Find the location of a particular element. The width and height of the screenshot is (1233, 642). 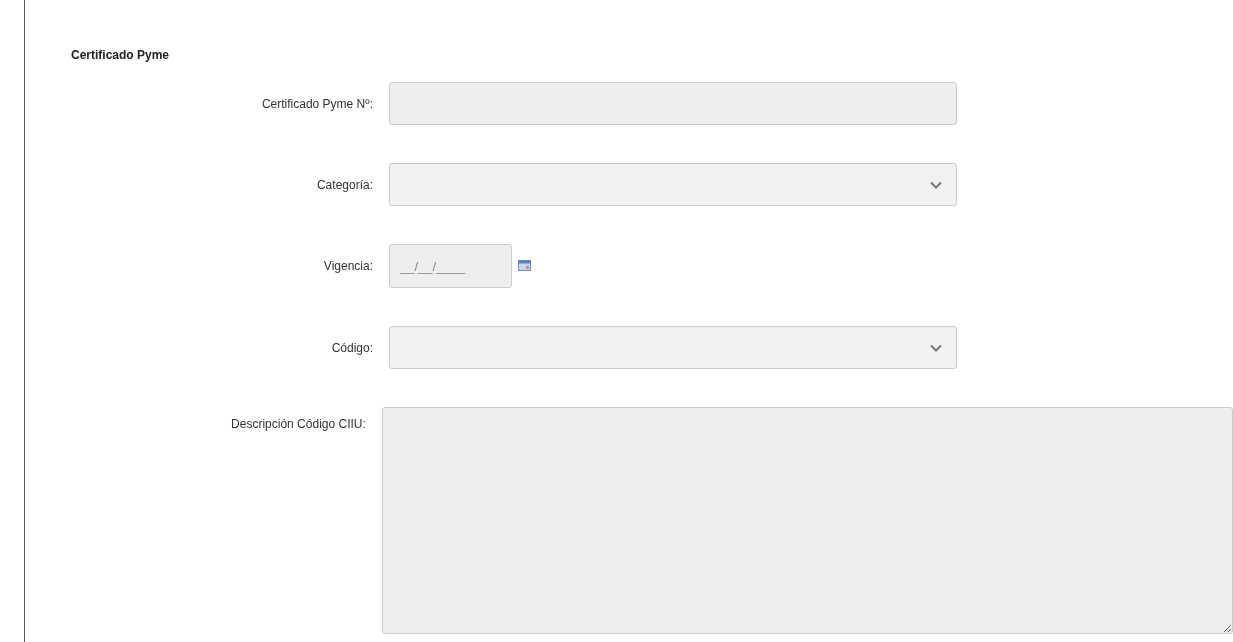

input-field is located at coordinates (673, 103).